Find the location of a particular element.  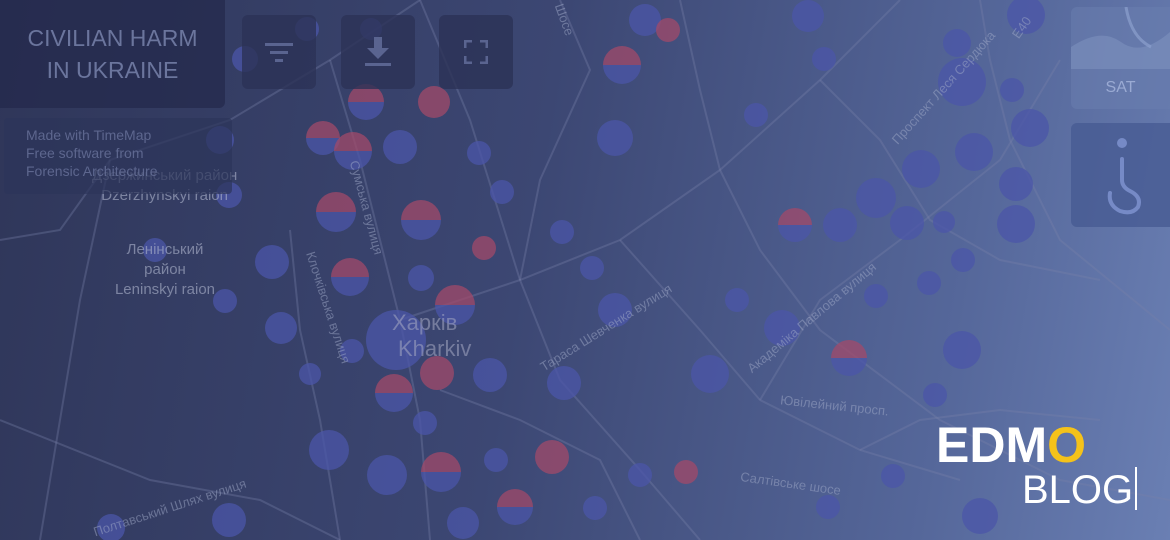

edmo-text: EDMO is located at coordinates (1011, 444).